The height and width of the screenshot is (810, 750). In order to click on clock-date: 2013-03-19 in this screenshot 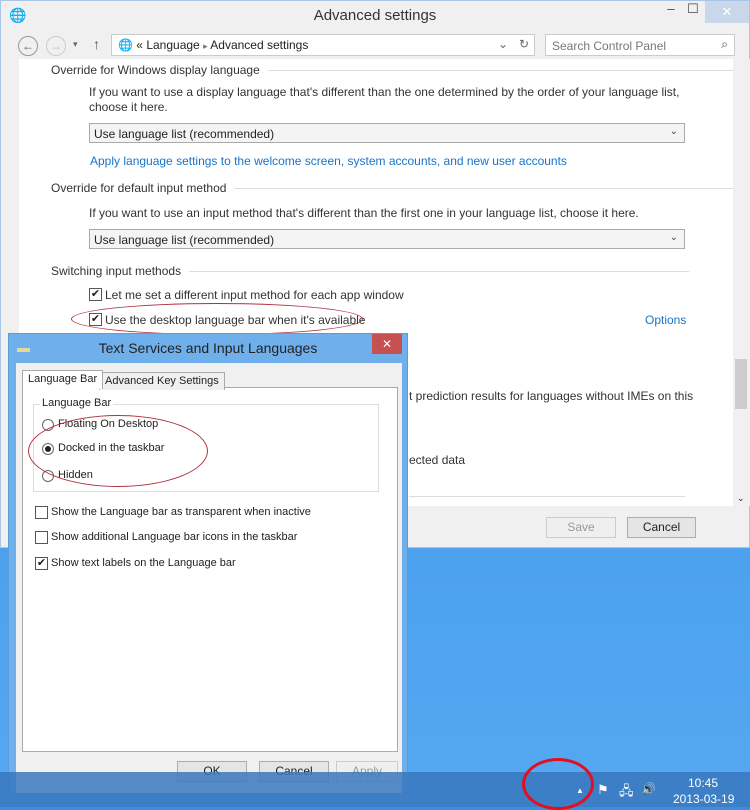, I will do `click(703, 799)`.